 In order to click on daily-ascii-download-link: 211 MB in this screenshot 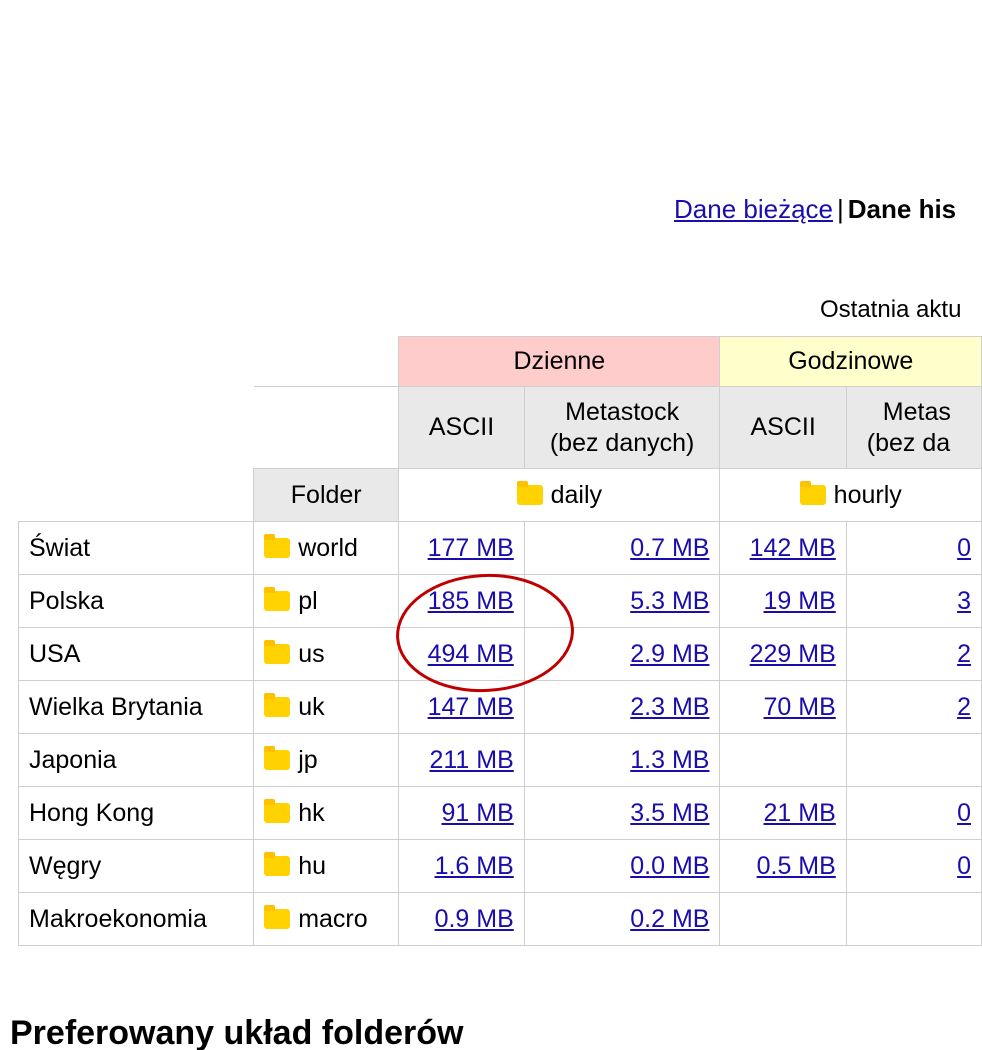, I will do `click(471, 760)`.